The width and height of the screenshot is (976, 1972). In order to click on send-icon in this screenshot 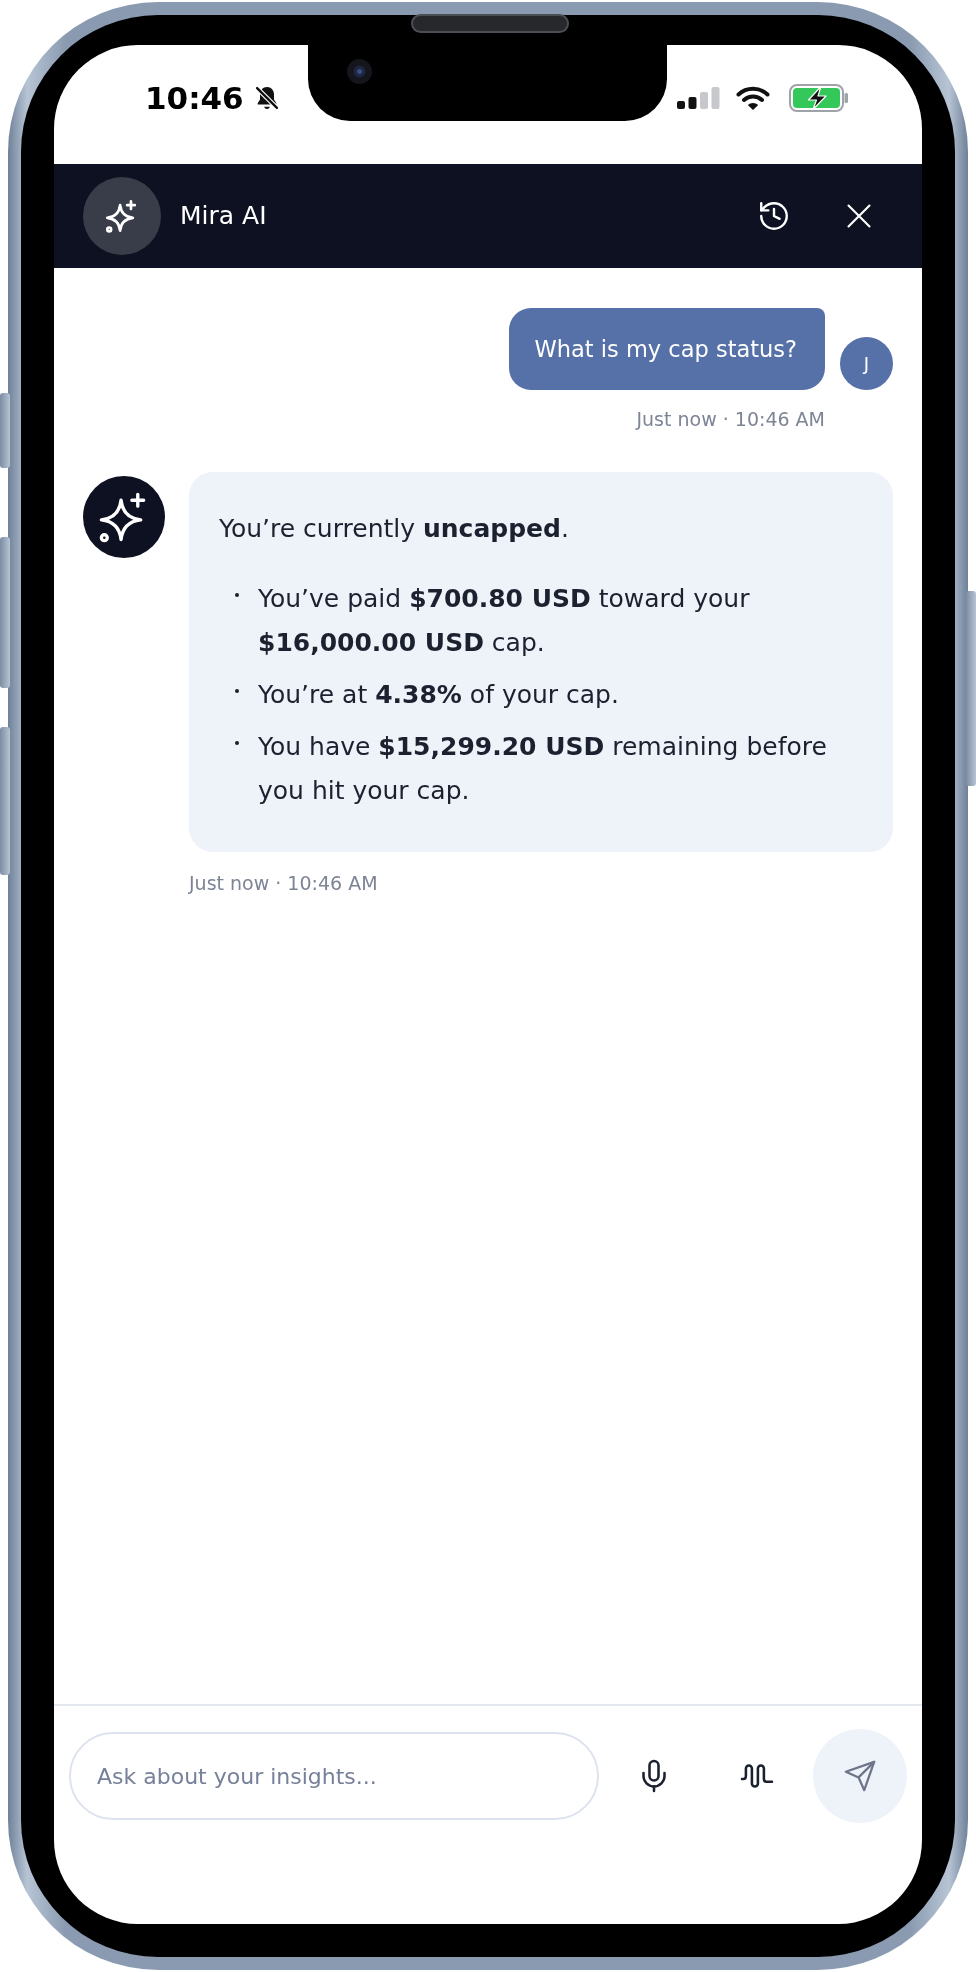, I will do `click(860, 1776)`.